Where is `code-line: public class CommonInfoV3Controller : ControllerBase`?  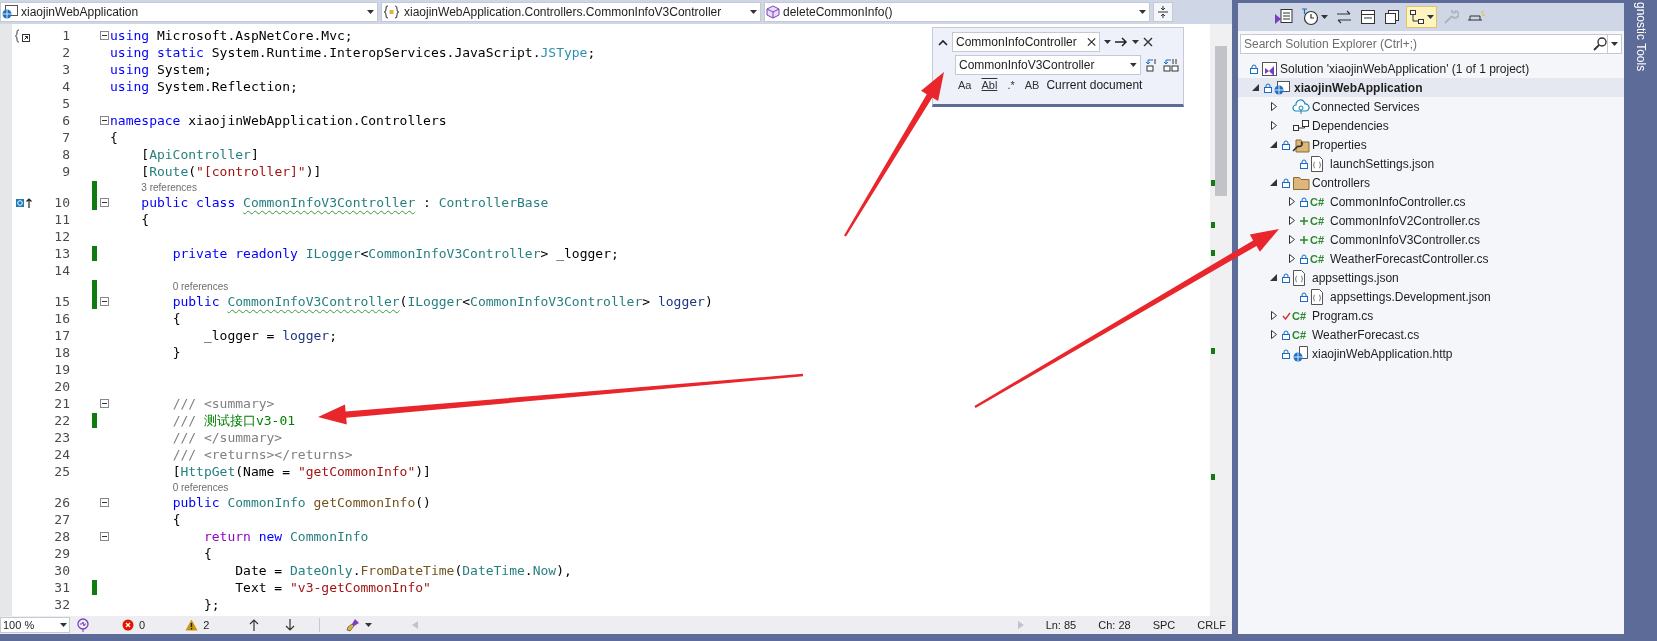 code-line: public class CommonInfoV3Controller : ControllerBase is located at coordinates (345, 202).